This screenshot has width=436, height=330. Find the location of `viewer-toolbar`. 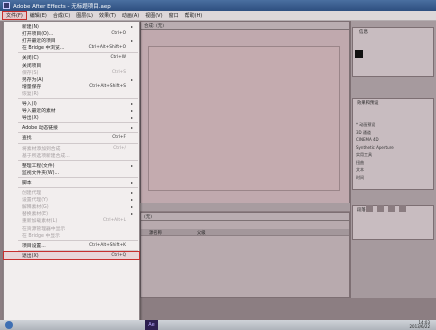

viewer-toolbar is located at coordinates (245, 207).